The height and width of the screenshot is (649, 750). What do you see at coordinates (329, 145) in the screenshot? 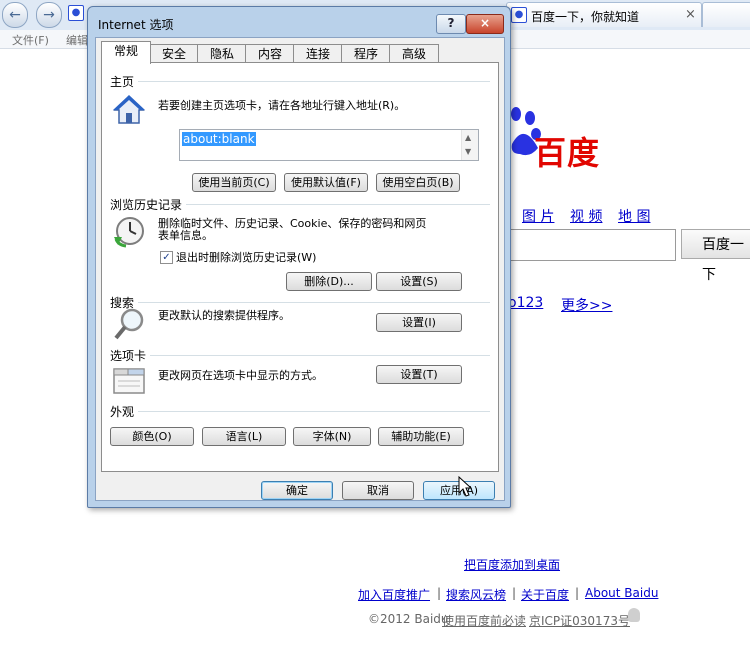
I see `homepage-address-textarea: about:blank ▲ ▼` at bounding box center [329, 145].